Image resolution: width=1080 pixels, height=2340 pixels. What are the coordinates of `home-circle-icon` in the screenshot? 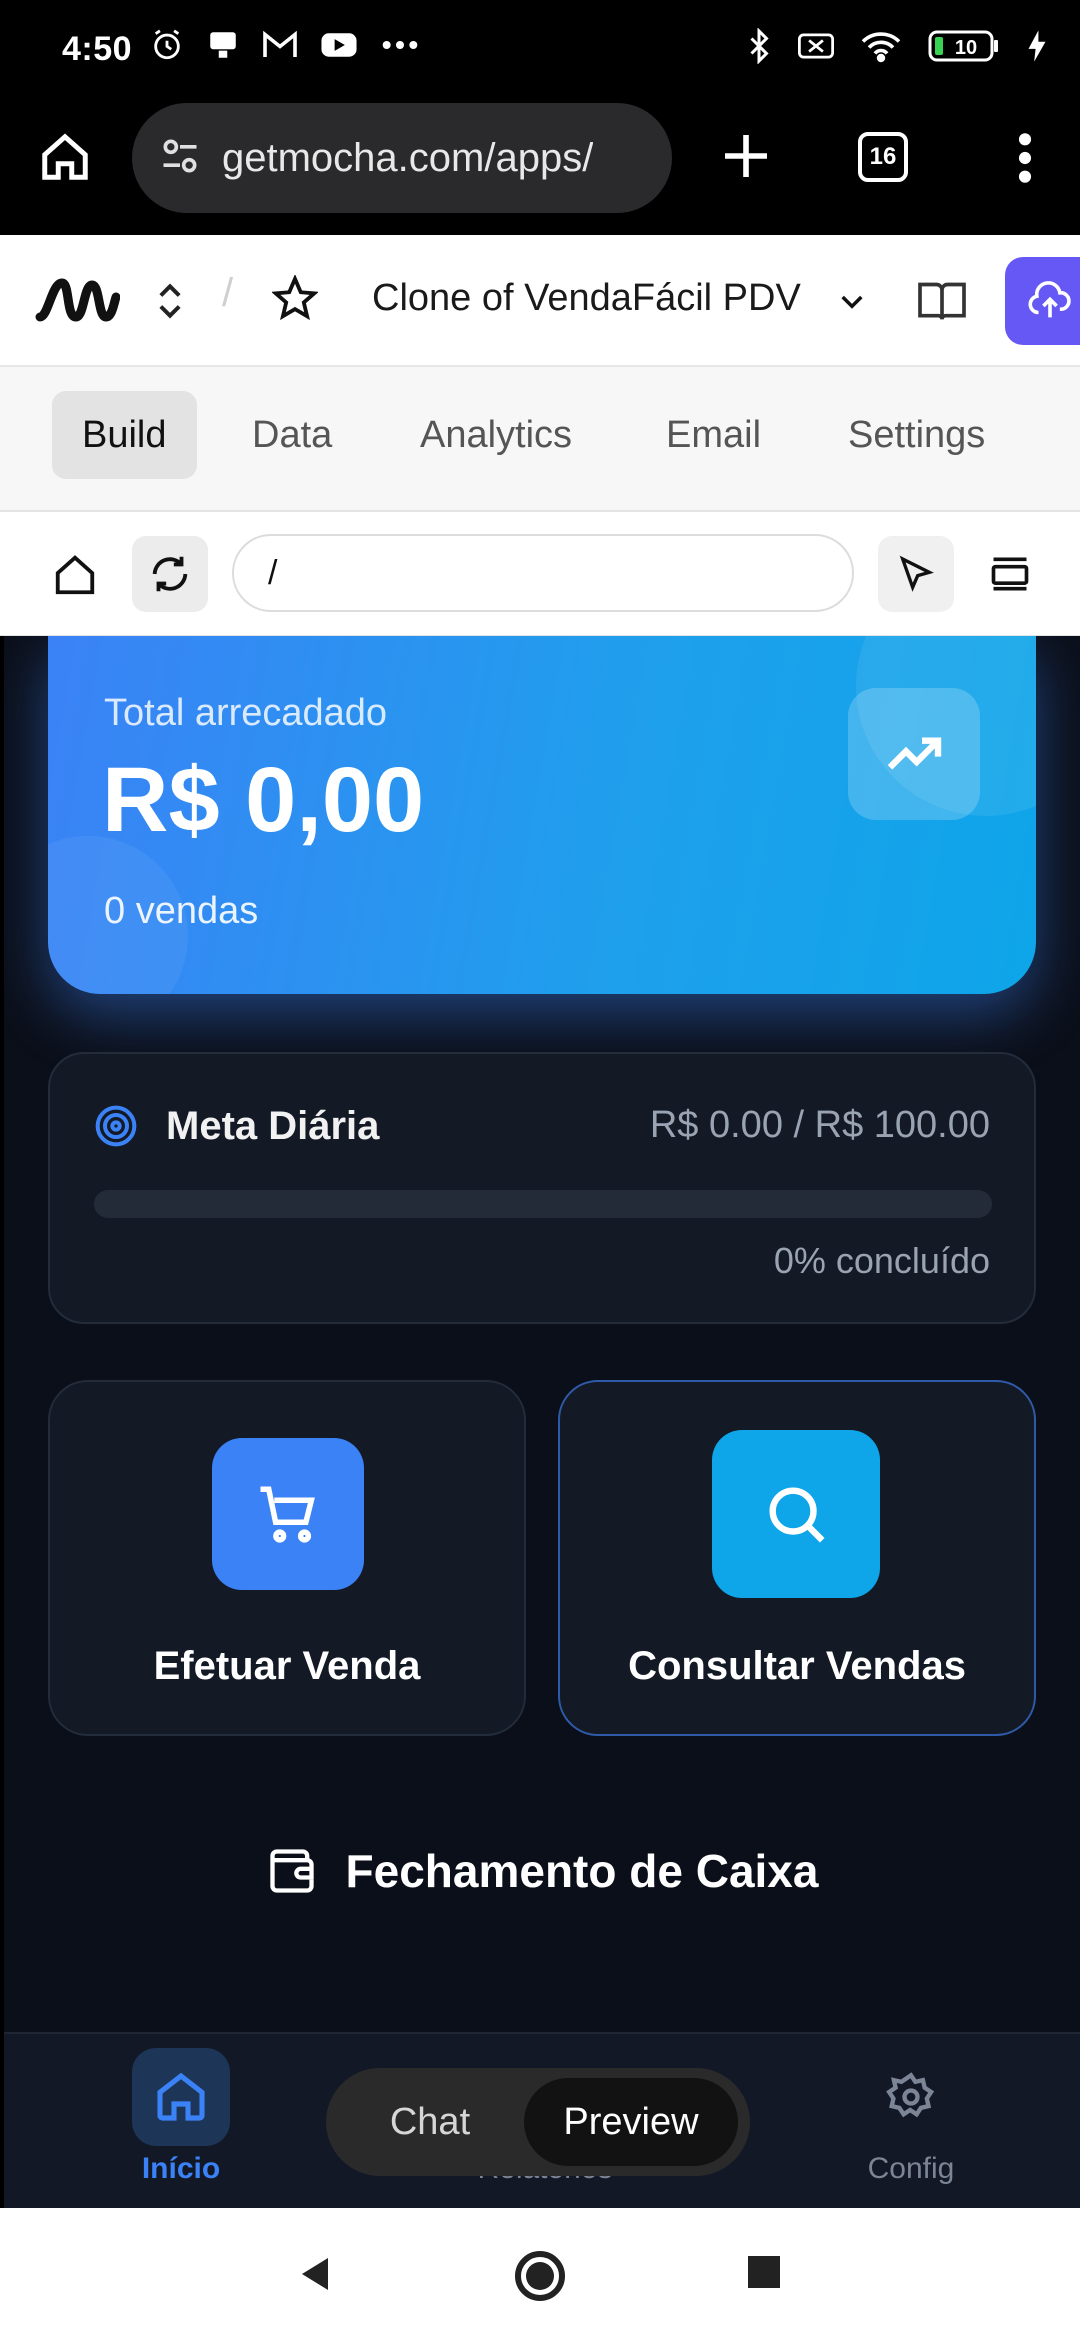 It's located at (540, 2276).